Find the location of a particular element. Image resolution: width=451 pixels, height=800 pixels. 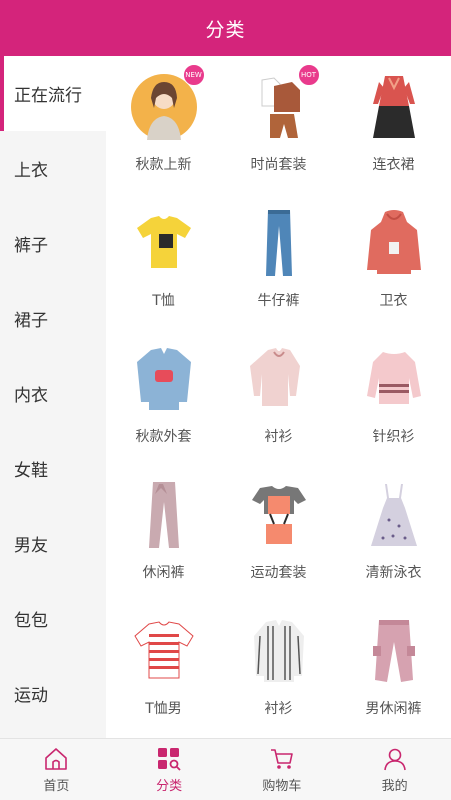

tab-label: 购物车 is located at coordinates (282, 786).